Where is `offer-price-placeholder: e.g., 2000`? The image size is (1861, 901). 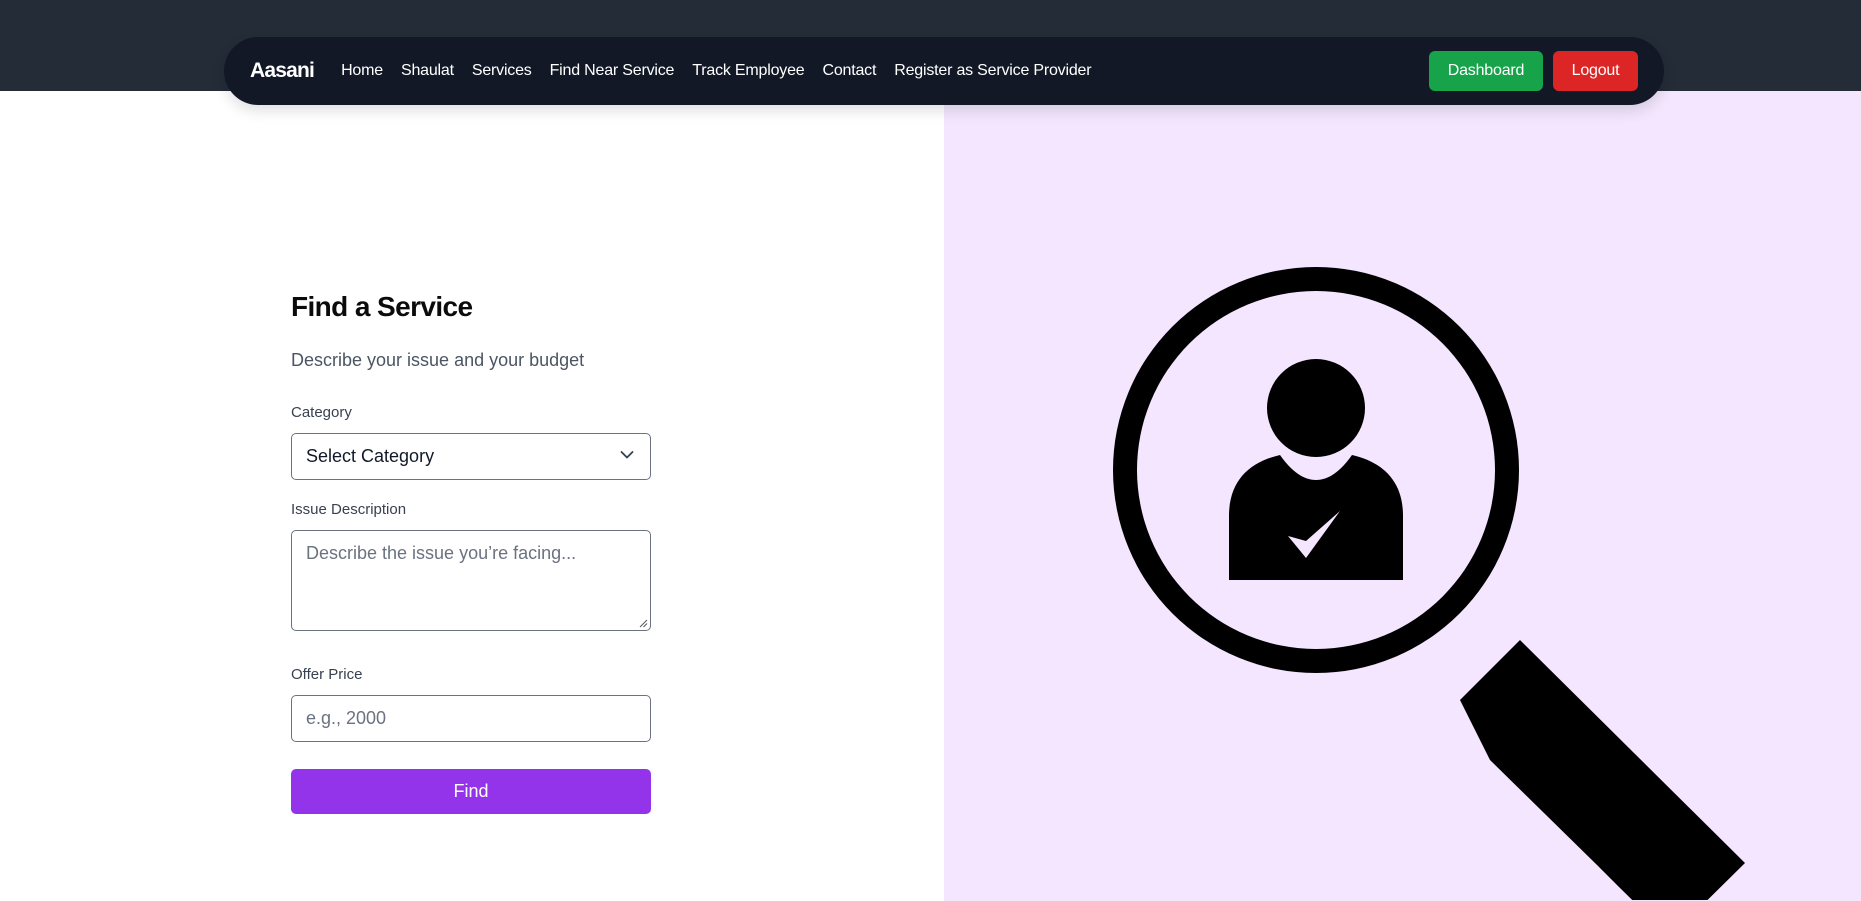 offer-price-placeholder: e.g., 2000 is located at coordinates (346, 718).